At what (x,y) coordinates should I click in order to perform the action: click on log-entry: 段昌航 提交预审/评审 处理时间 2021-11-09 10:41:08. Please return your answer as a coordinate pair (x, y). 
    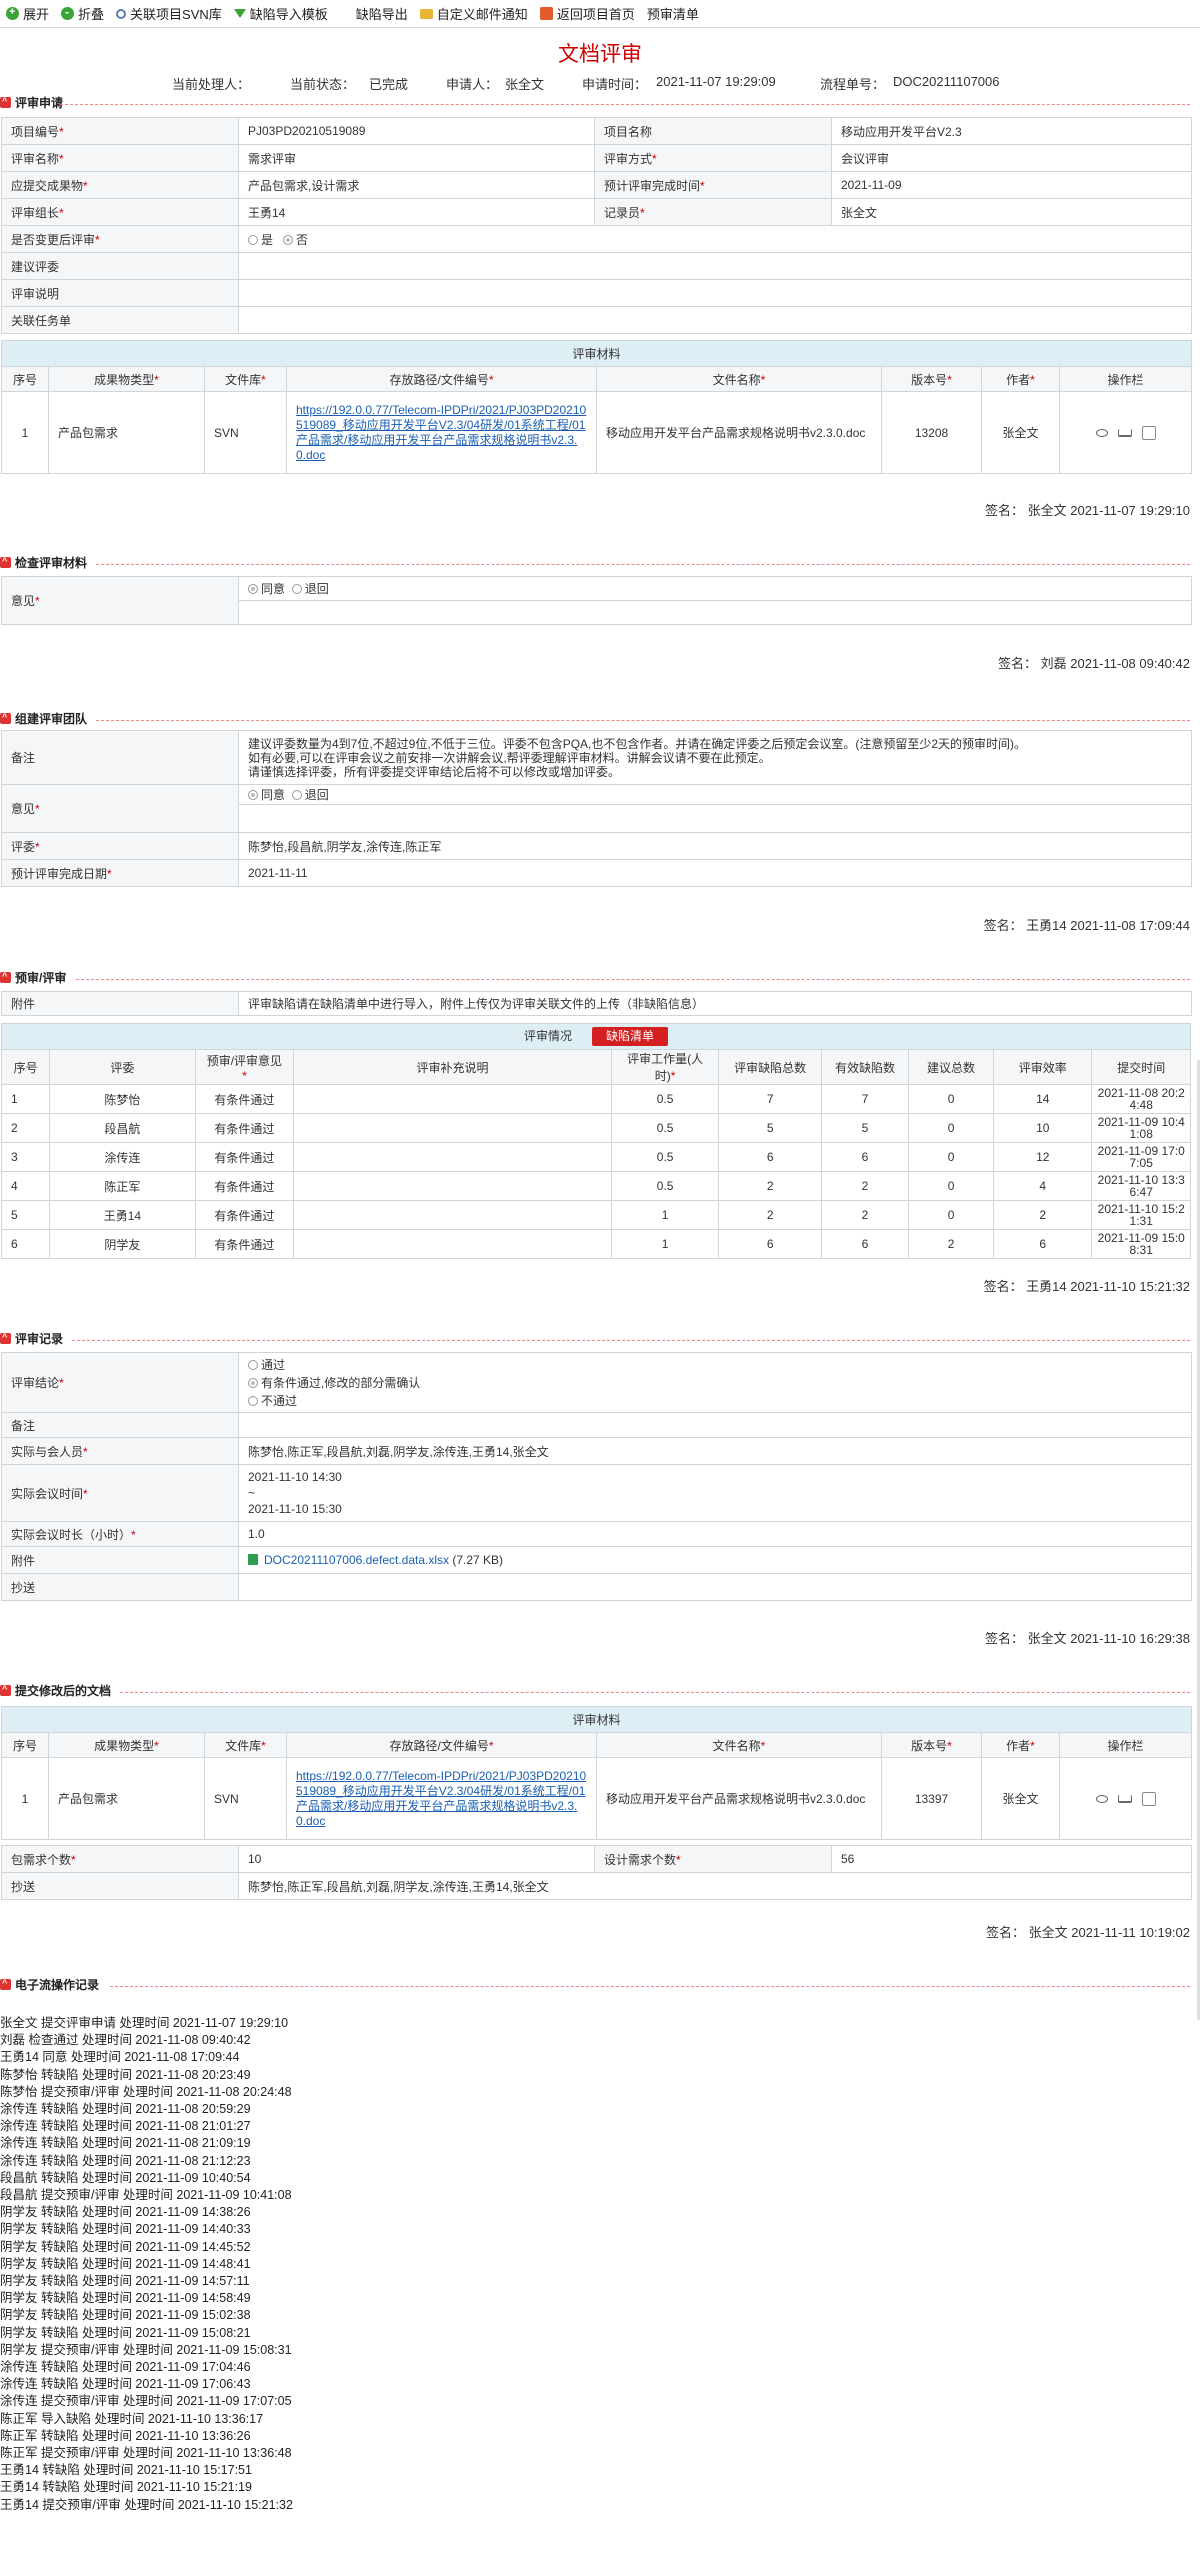
    Looking at the image, I should click on (146, 2195).